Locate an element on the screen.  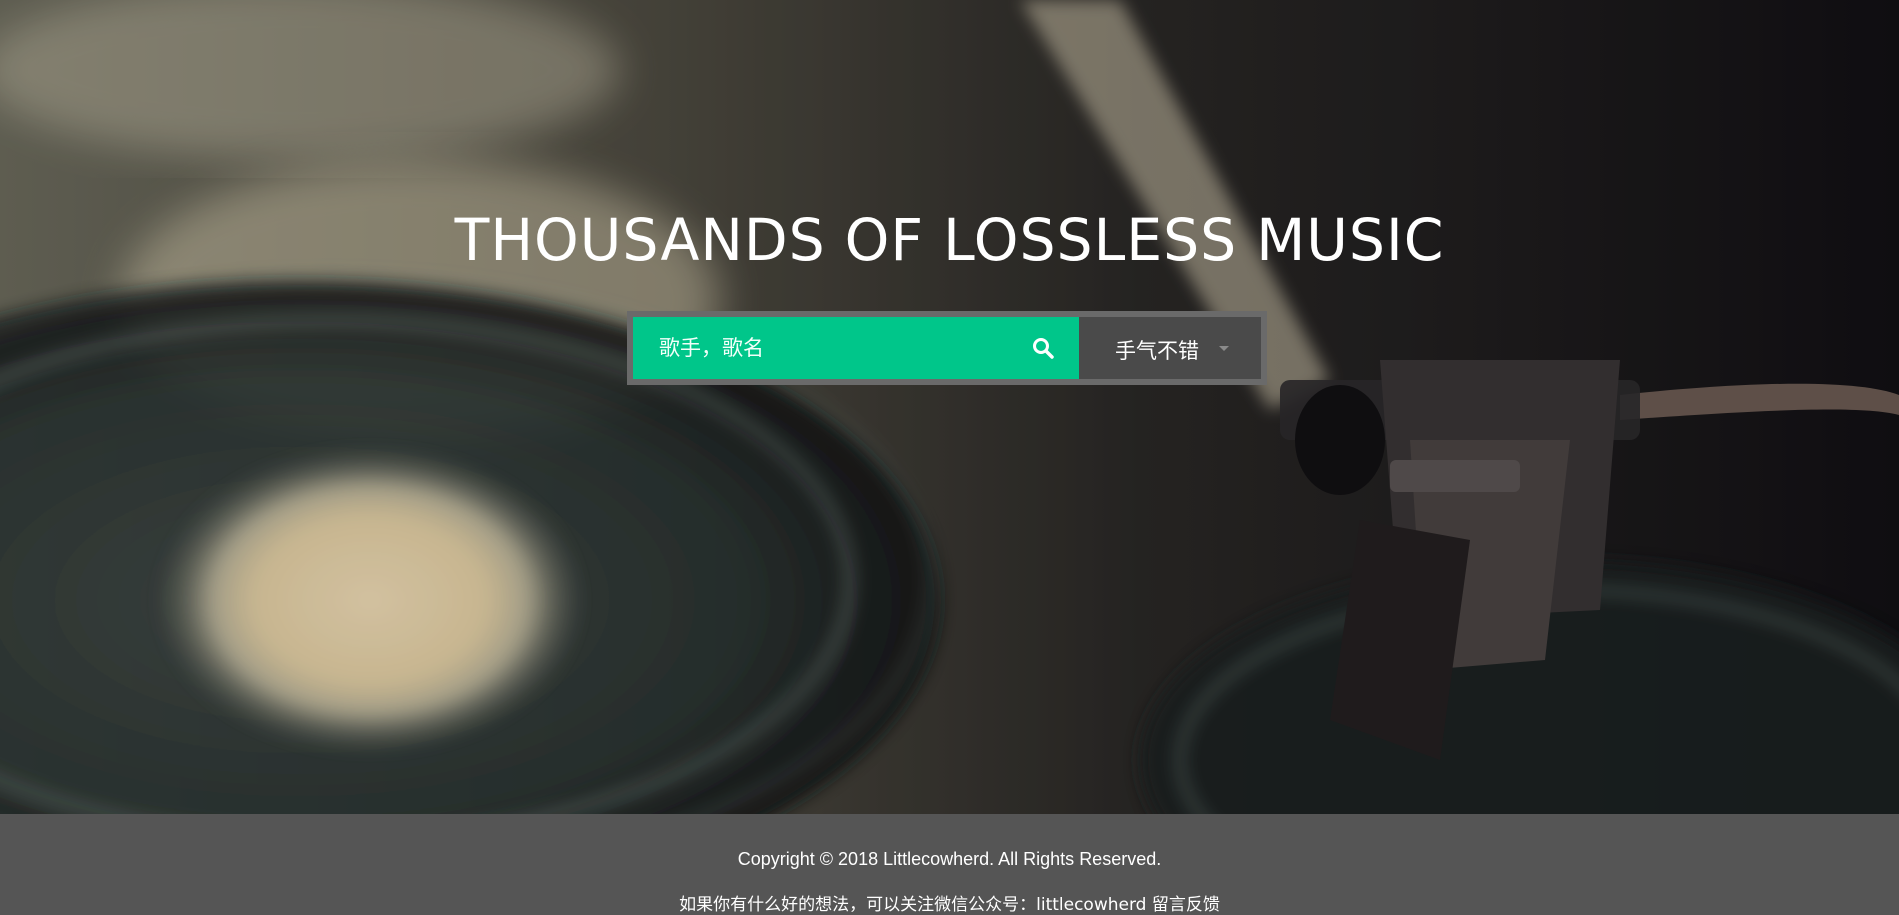
feedback-text: 如果你有什么好的想法，可以关注微信公众号：littlecowherd 留言反馈 is located at coordinates (949, 905).